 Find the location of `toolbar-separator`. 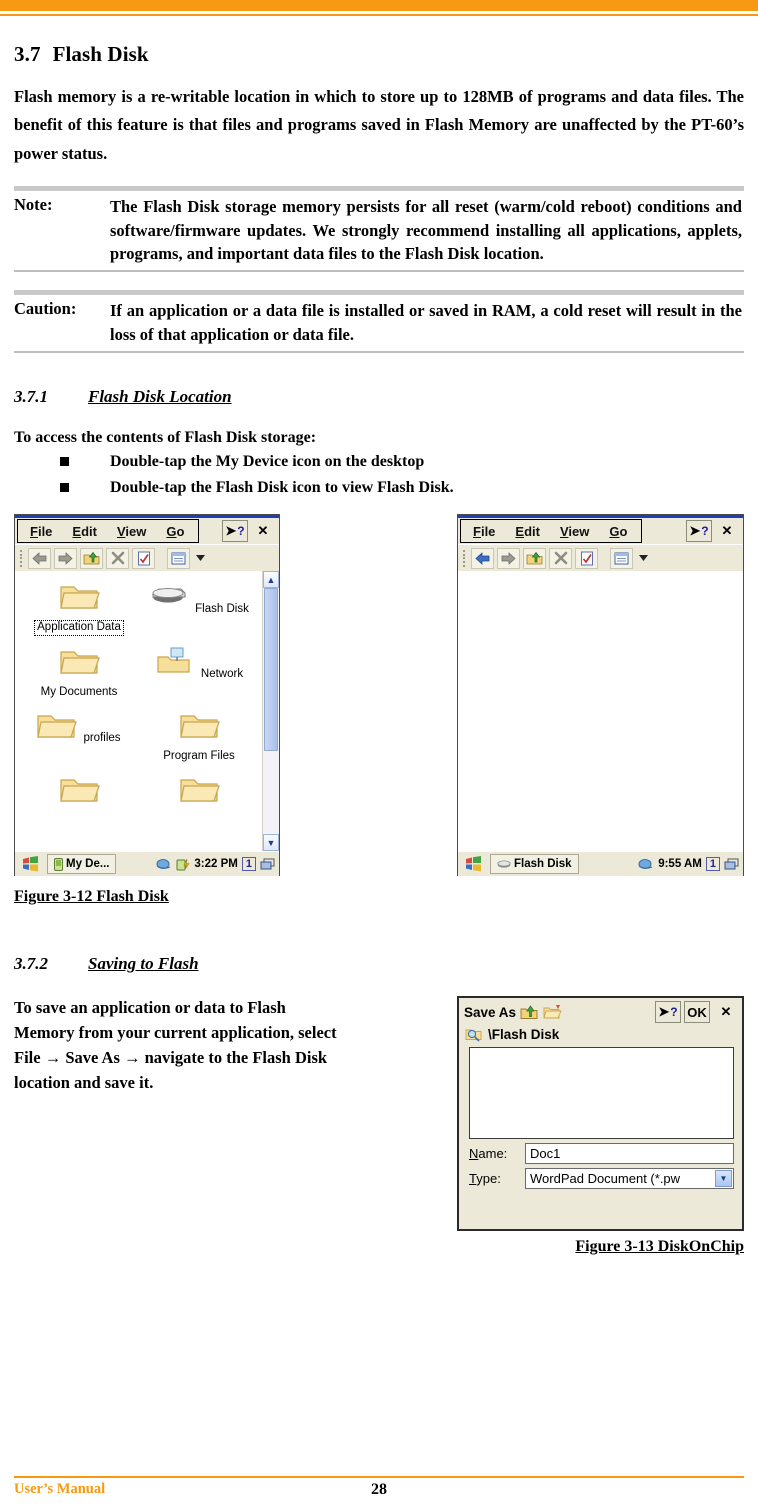

toolbar-separator is located at coordinates (161, 558).